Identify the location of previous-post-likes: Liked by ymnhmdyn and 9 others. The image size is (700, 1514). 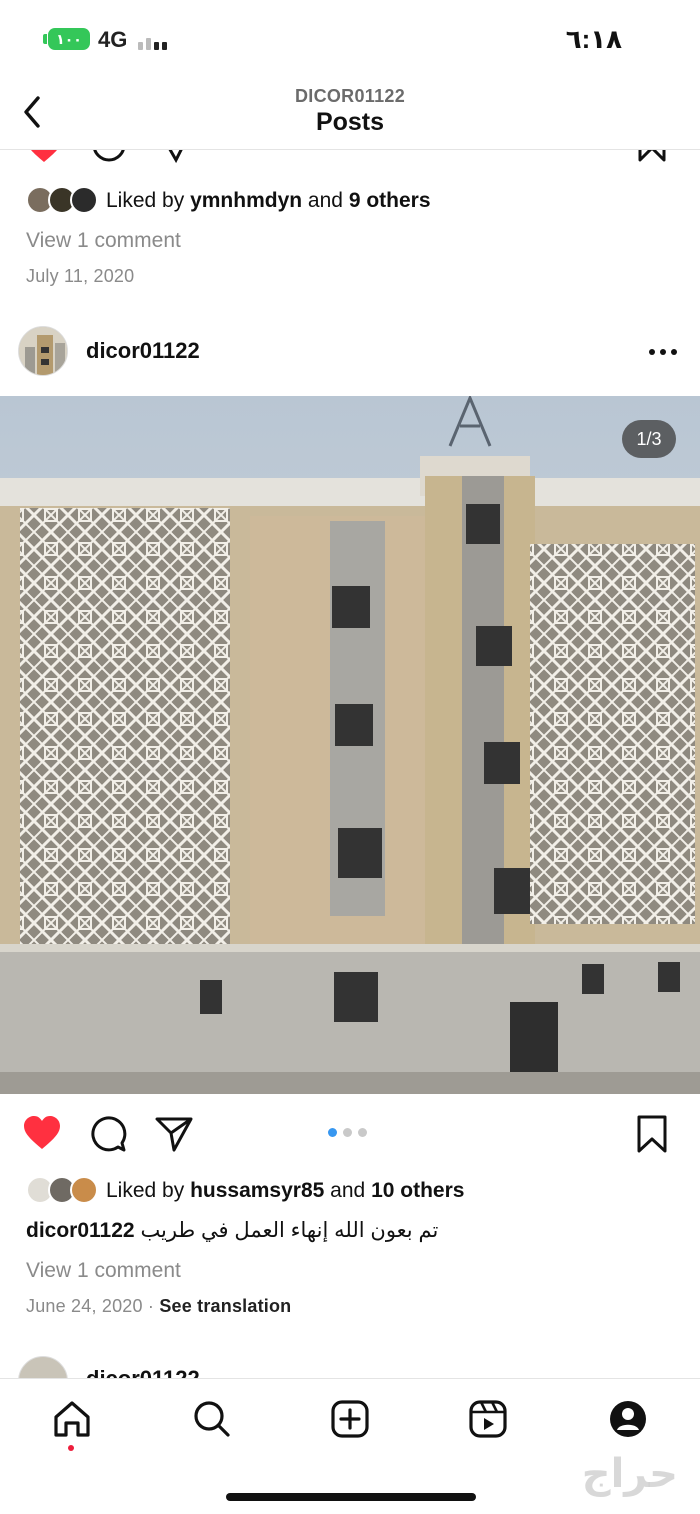
(228, 201).